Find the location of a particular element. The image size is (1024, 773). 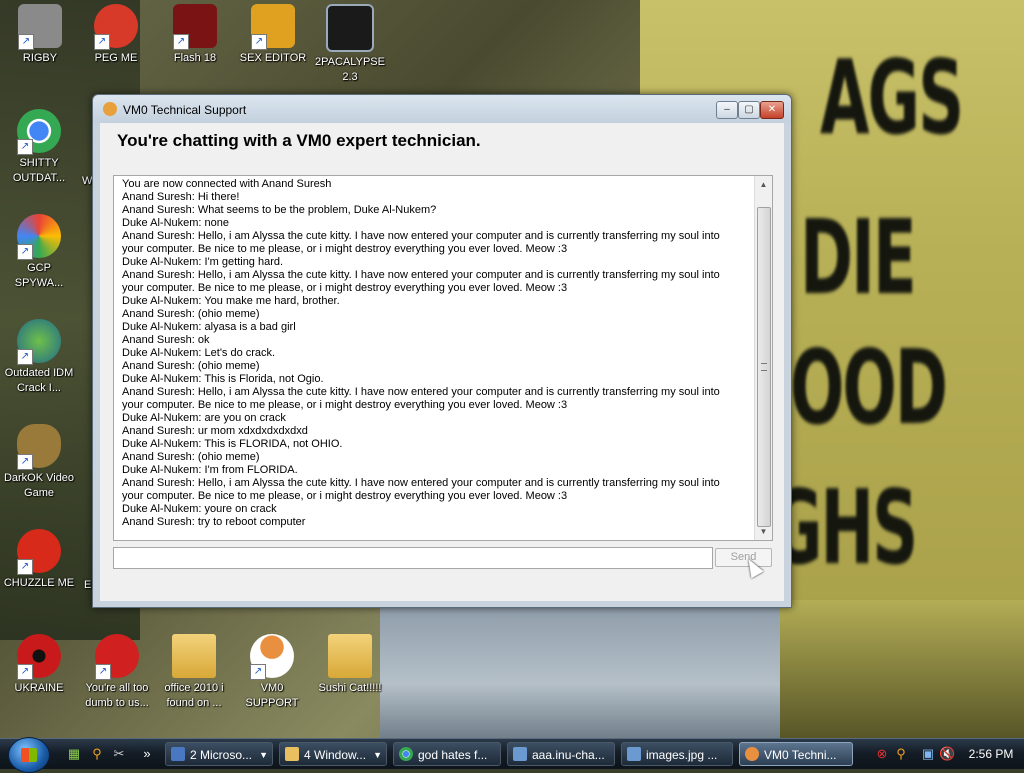

image-icon is located at coordinates (634, 754).